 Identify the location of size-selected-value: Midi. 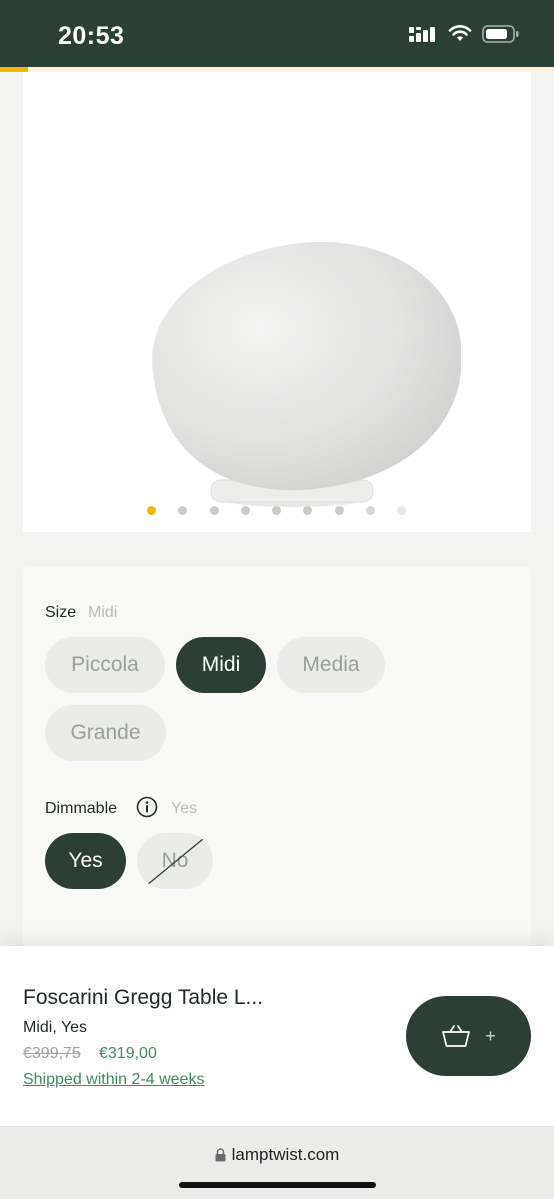
(103, 612).